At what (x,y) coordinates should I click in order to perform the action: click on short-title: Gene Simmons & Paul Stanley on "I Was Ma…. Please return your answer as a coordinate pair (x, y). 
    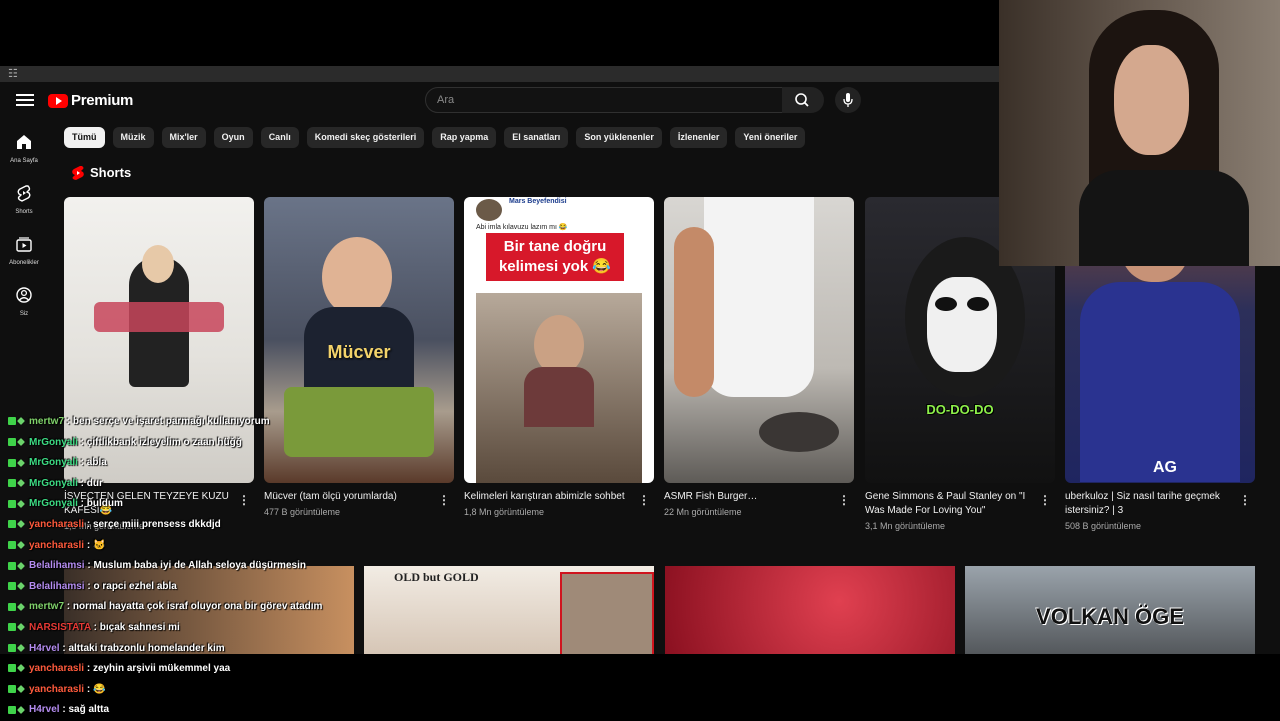
    Looking at the image, I should click on (960, 504).